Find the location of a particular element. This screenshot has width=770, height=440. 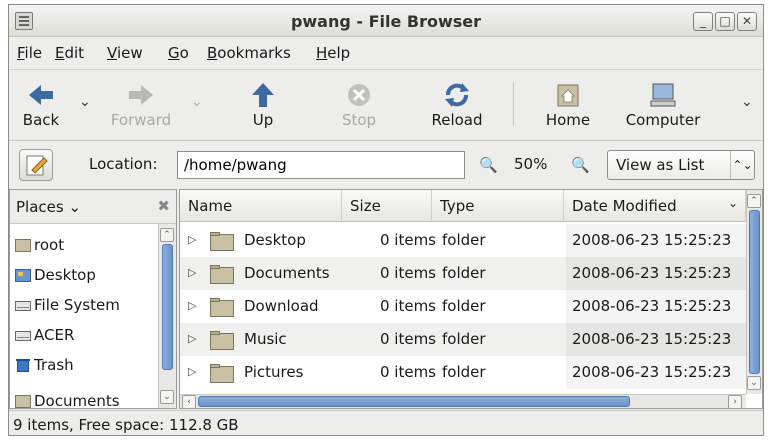

sidebar-scroll-thumb is located at coordinates (167, 307).